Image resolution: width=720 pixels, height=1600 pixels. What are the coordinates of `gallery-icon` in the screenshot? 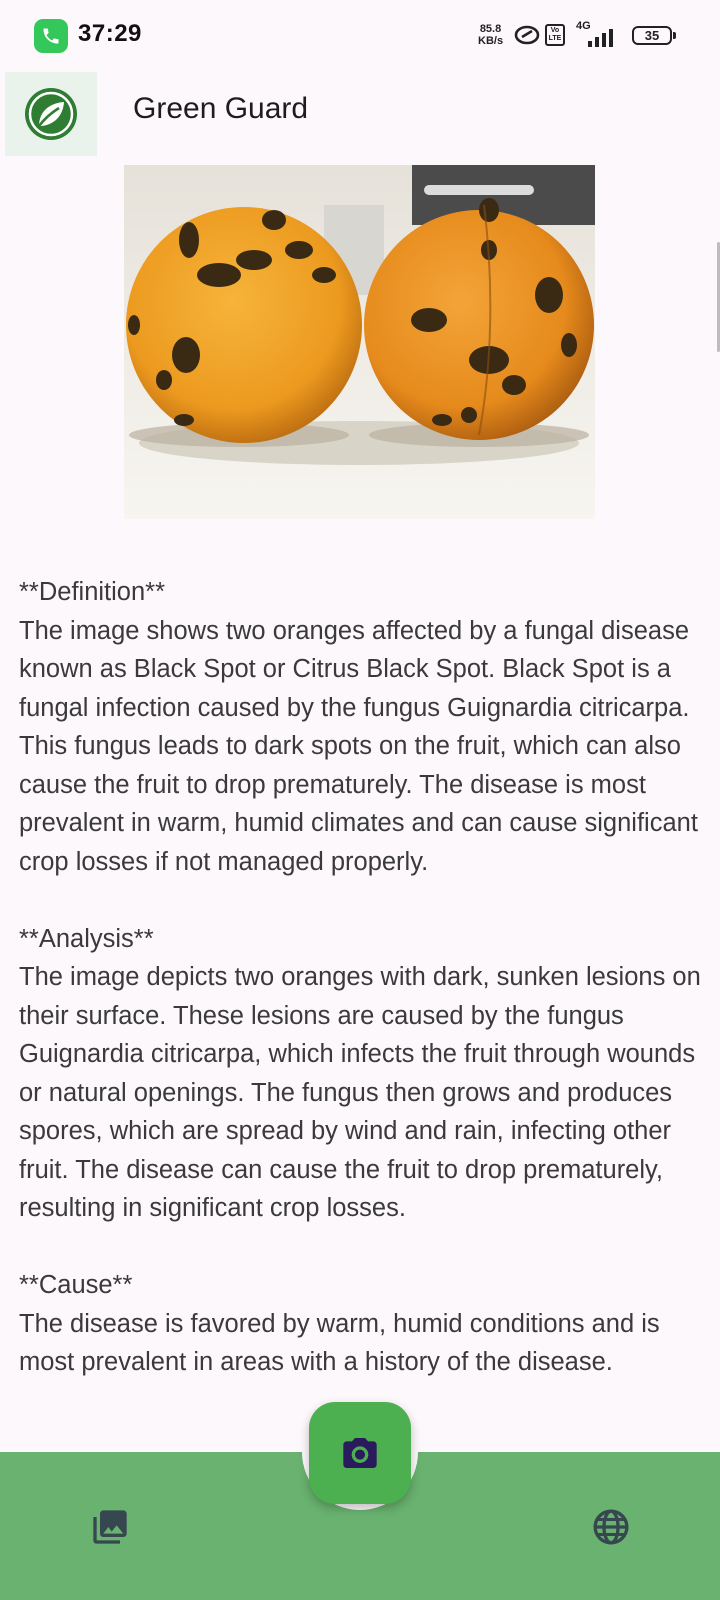 It's located at (110, 1527).